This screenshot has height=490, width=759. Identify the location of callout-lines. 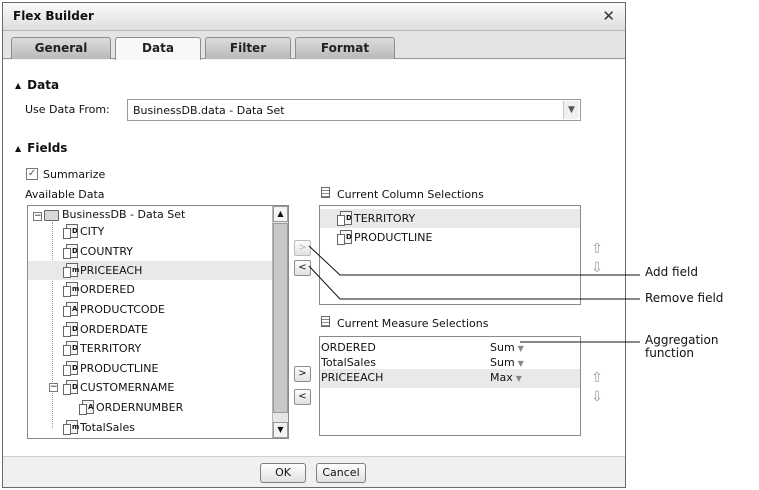
(474, 294).